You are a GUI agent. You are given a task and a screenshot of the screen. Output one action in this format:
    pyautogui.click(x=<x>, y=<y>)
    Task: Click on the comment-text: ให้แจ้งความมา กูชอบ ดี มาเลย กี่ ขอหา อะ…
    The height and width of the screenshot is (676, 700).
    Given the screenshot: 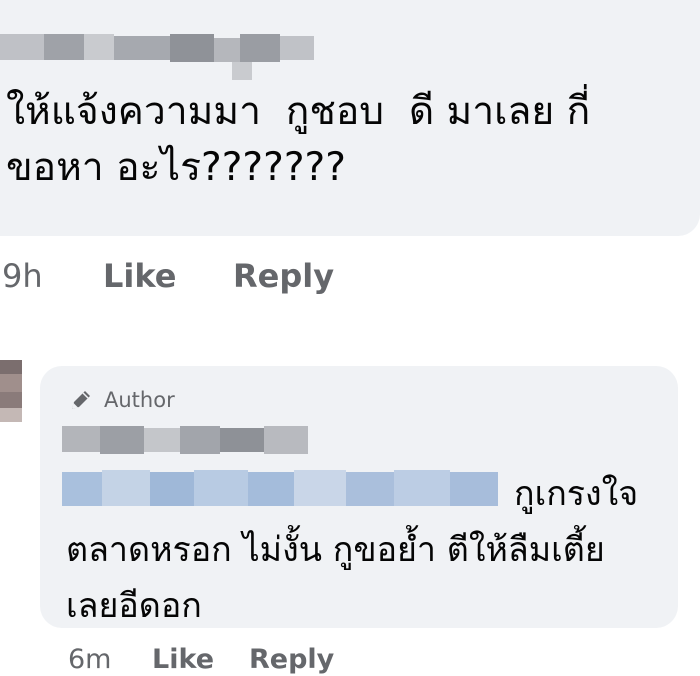 What is the action you would take?
    pyautogui.click(x=304, y=139)
    